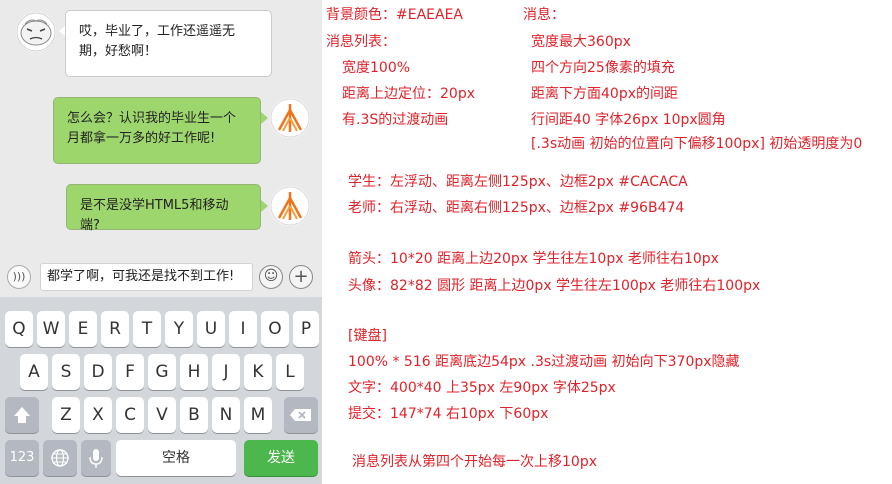 This screenshot has width=892, height=484. Describe the element at coordinates (130, 372) in the screenshot. I see `key-f: F` at that location.